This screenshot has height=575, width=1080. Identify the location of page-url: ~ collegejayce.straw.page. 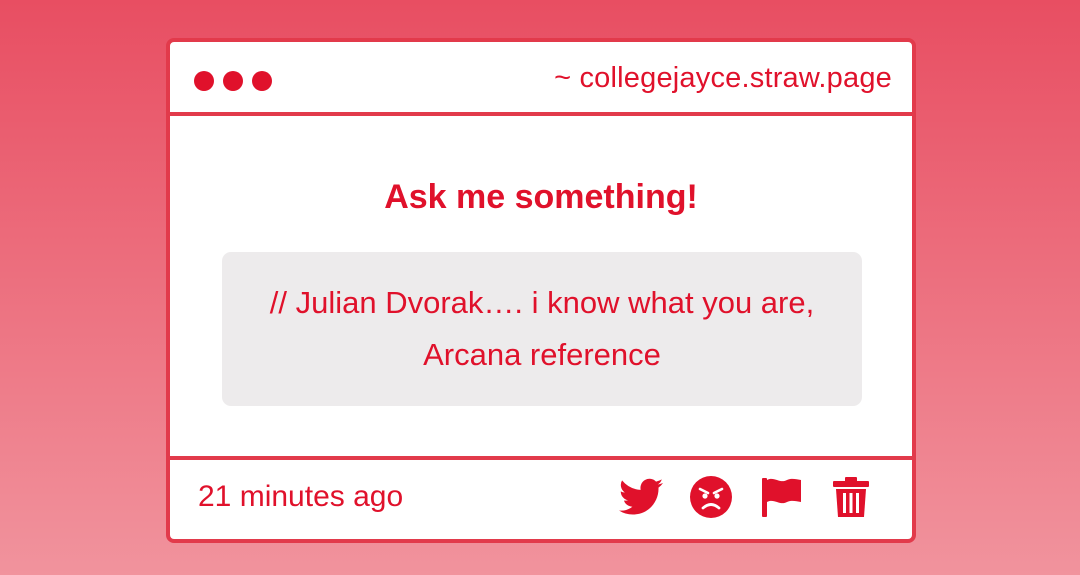
(723, 78).